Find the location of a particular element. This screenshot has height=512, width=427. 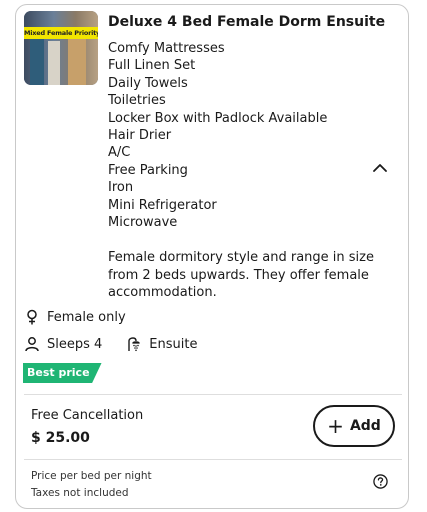

shower-icon is located at coordinates (134, 344).